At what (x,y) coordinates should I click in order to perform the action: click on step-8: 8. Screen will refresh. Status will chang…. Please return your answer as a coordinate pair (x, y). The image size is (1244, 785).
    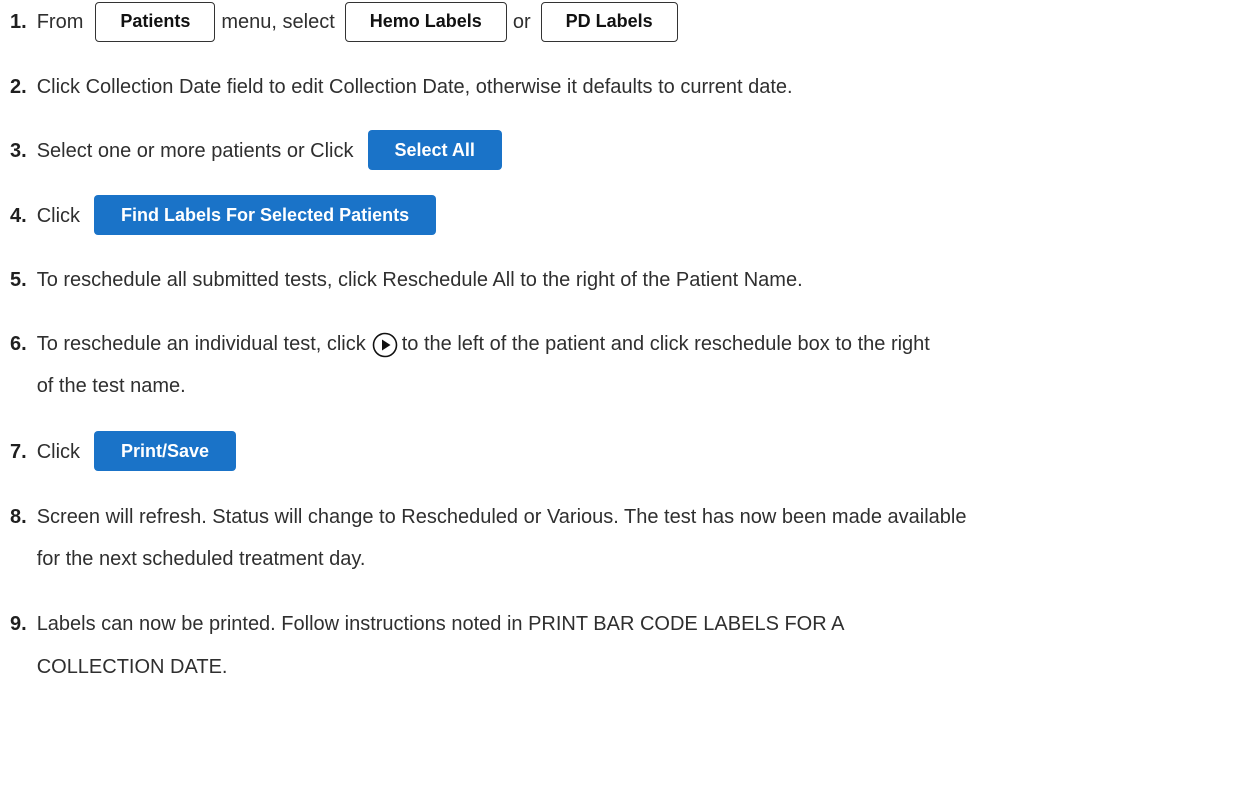
    Looking at the image, I should click on (623, 517).